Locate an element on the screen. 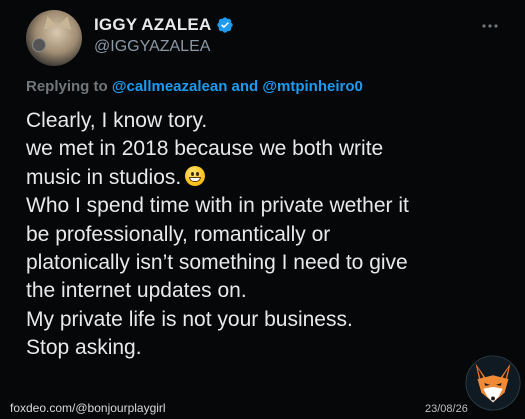  user-handle: @IGGYAZALEA is located at coordinates (152, 47).